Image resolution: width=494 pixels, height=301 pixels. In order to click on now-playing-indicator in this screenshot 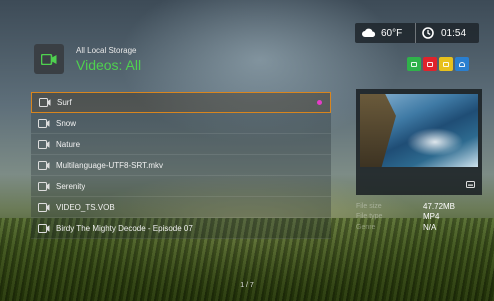, I will do `click(319, 102)`.